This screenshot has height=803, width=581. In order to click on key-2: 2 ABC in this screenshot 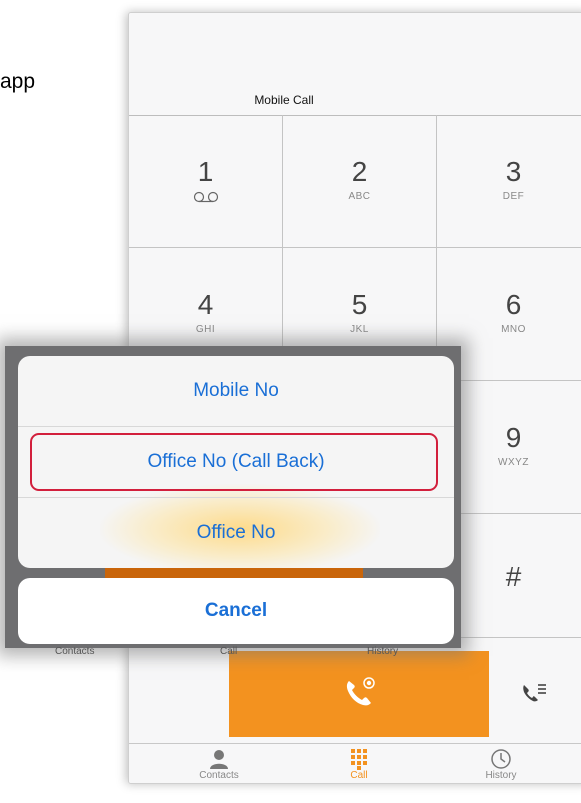, I will do `click(360, 181)`.